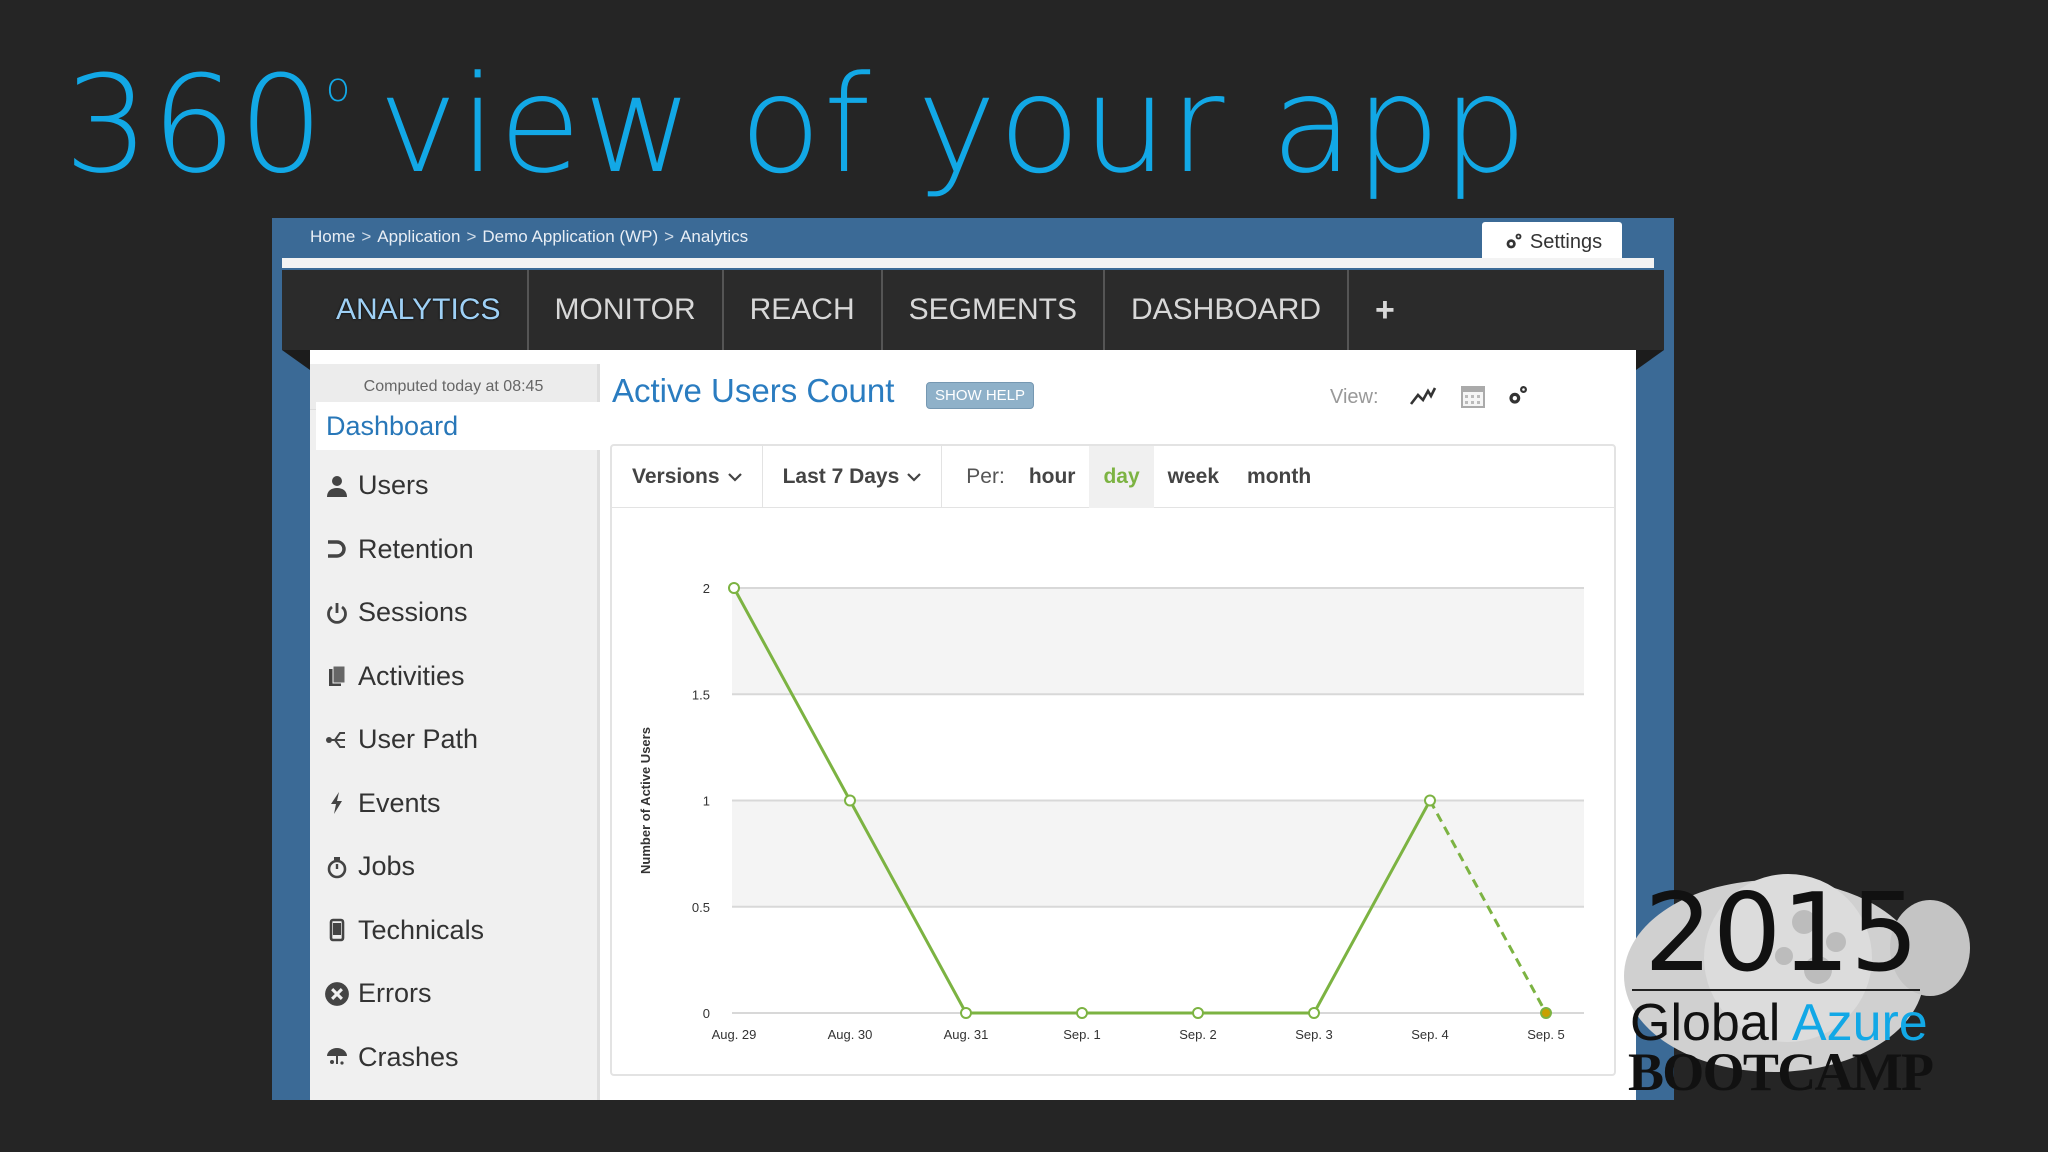 This screenshot has width=2048, height=1152. I want to click on sidebar-item-label: Errors, so click(395, 993).